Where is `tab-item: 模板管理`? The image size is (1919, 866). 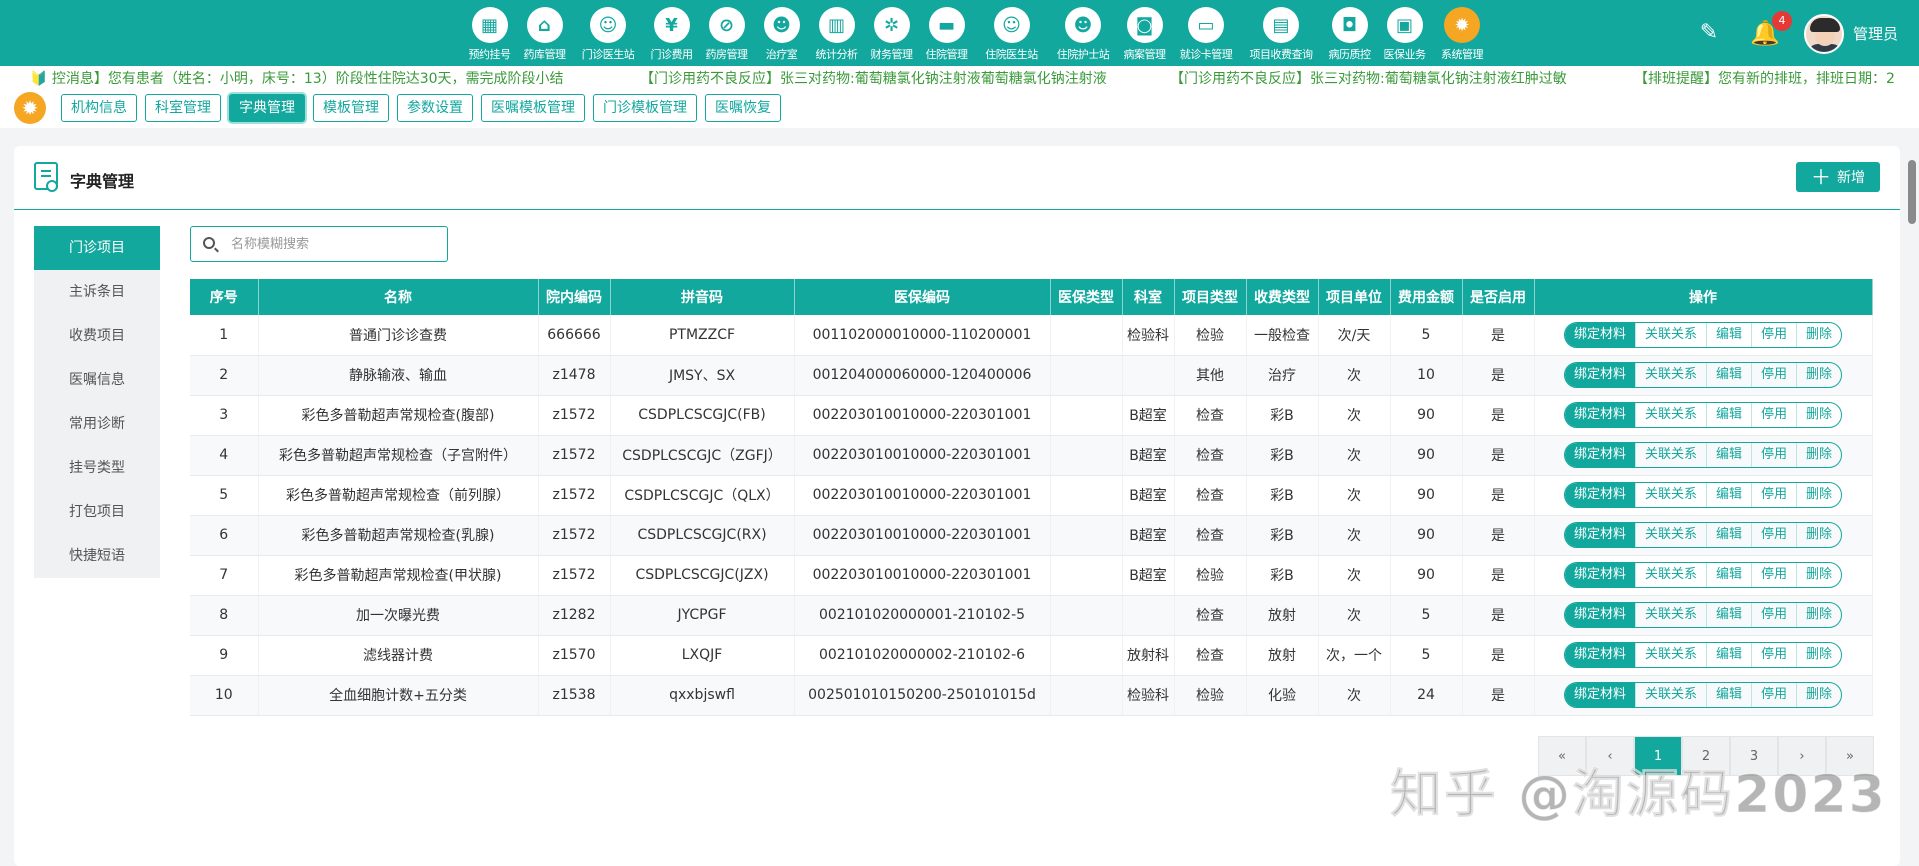 tab-item: 模板管理 is located at coordinates (351, 108).